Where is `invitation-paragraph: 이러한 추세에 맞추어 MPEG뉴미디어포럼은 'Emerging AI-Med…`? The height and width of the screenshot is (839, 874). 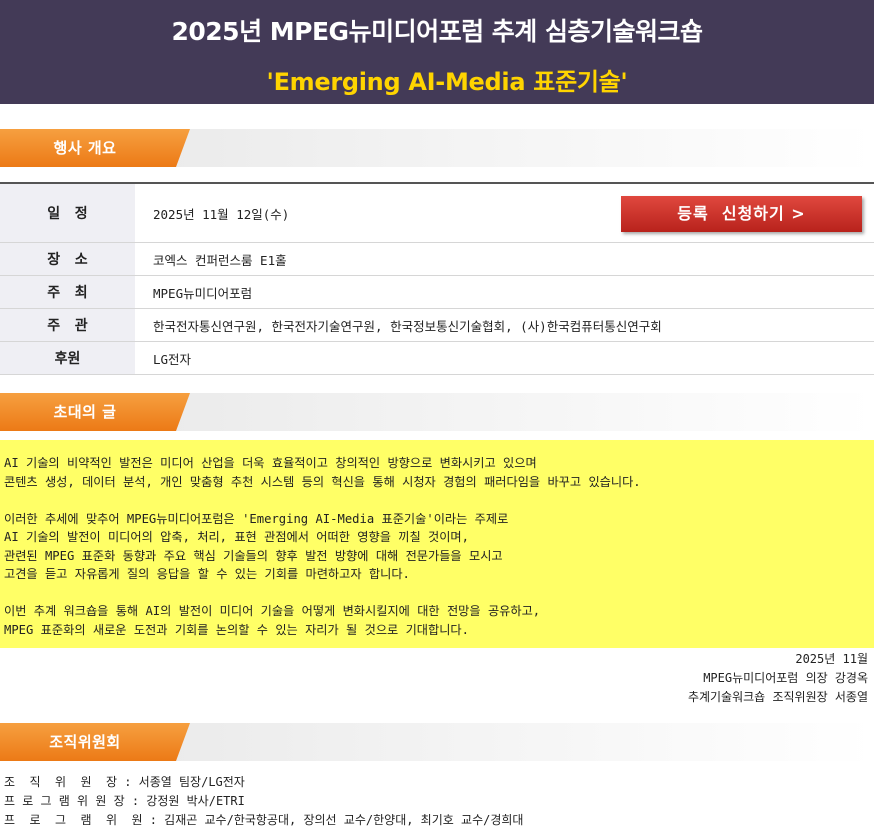 invitation-paragraph: 이러한 추세에 맞추어 MPEG뉴미디어포럼은 'Emerging AI-Med… is located at coordinates (439, 547).